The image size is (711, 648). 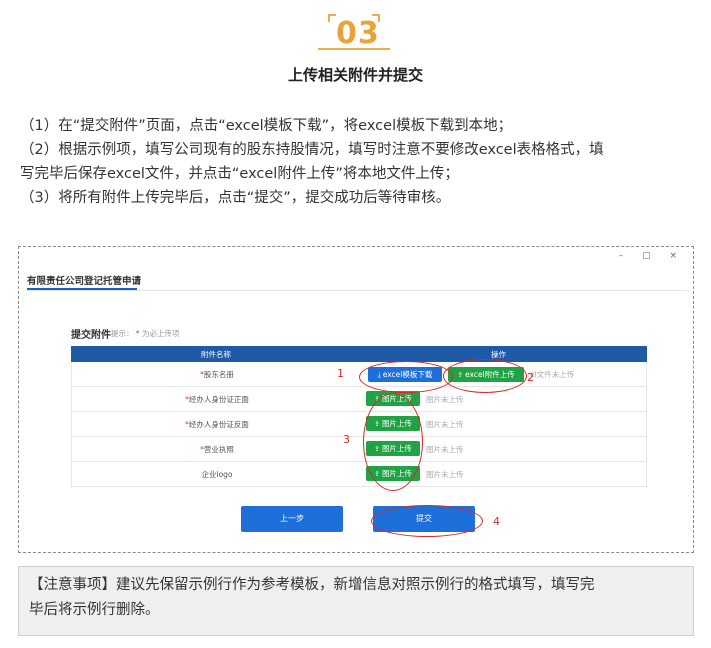 What do you see at coordinates (357, 290) in the screenshot?
I see `tab-divider` at bounding box center [357, 290].